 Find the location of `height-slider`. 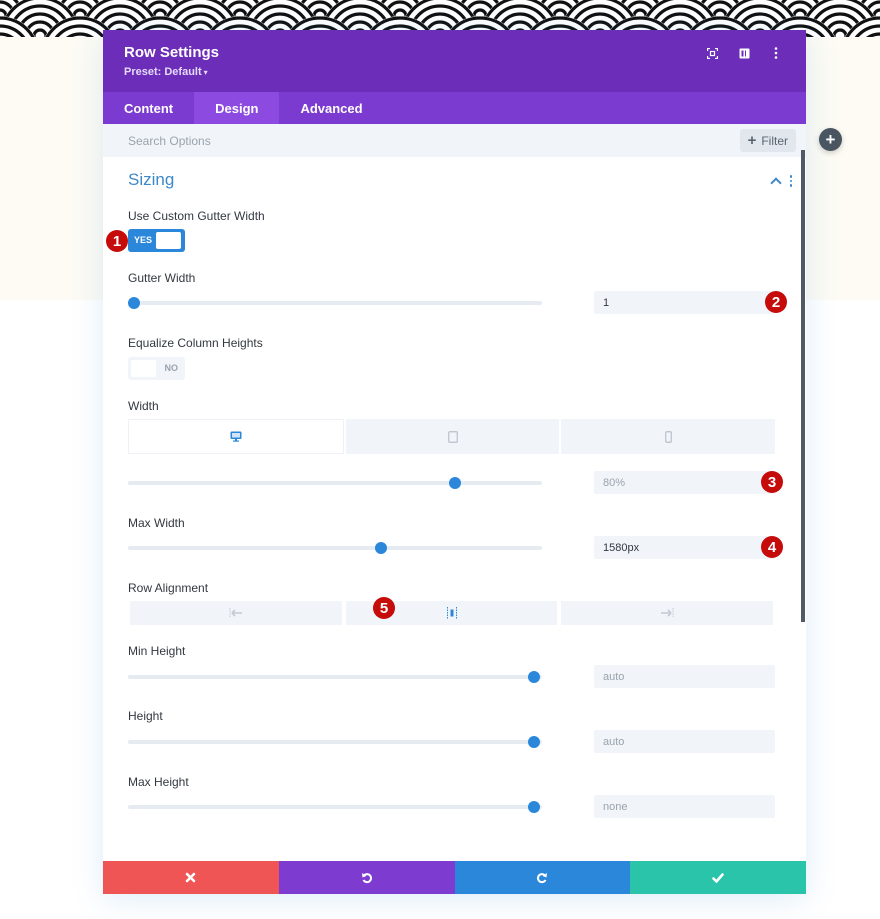

height-slider is located at coordinates (335, 742).